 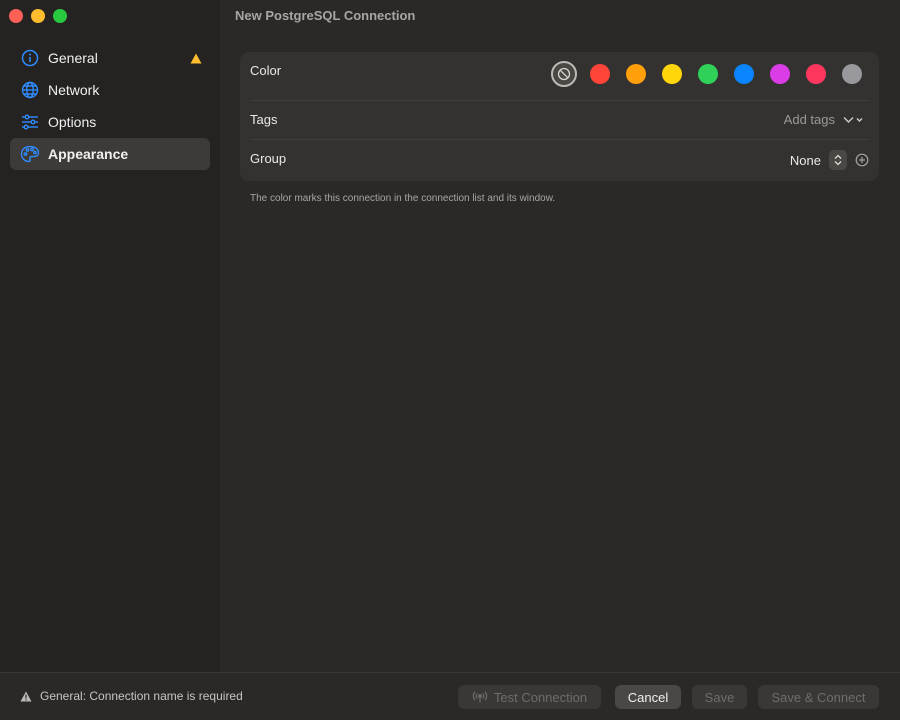 What do you see at coordinates (110, 58) in the screenshot?
I see `sidebar-item-general: General` at bounding box center [110, 58].